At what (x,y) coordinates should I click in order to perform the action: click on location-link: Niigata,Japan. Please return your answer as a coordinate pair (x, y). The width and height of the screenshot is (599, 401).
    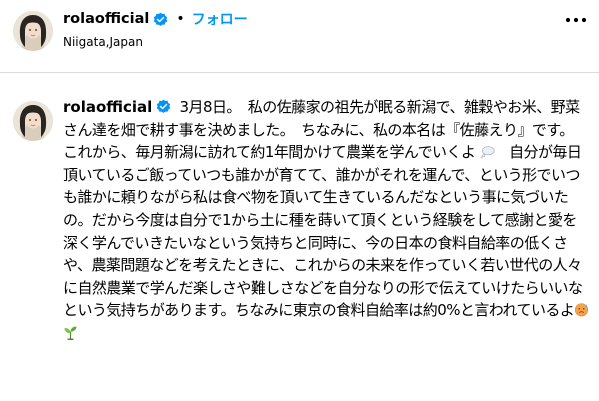
    Looking at the image, I should click on (103, 42).